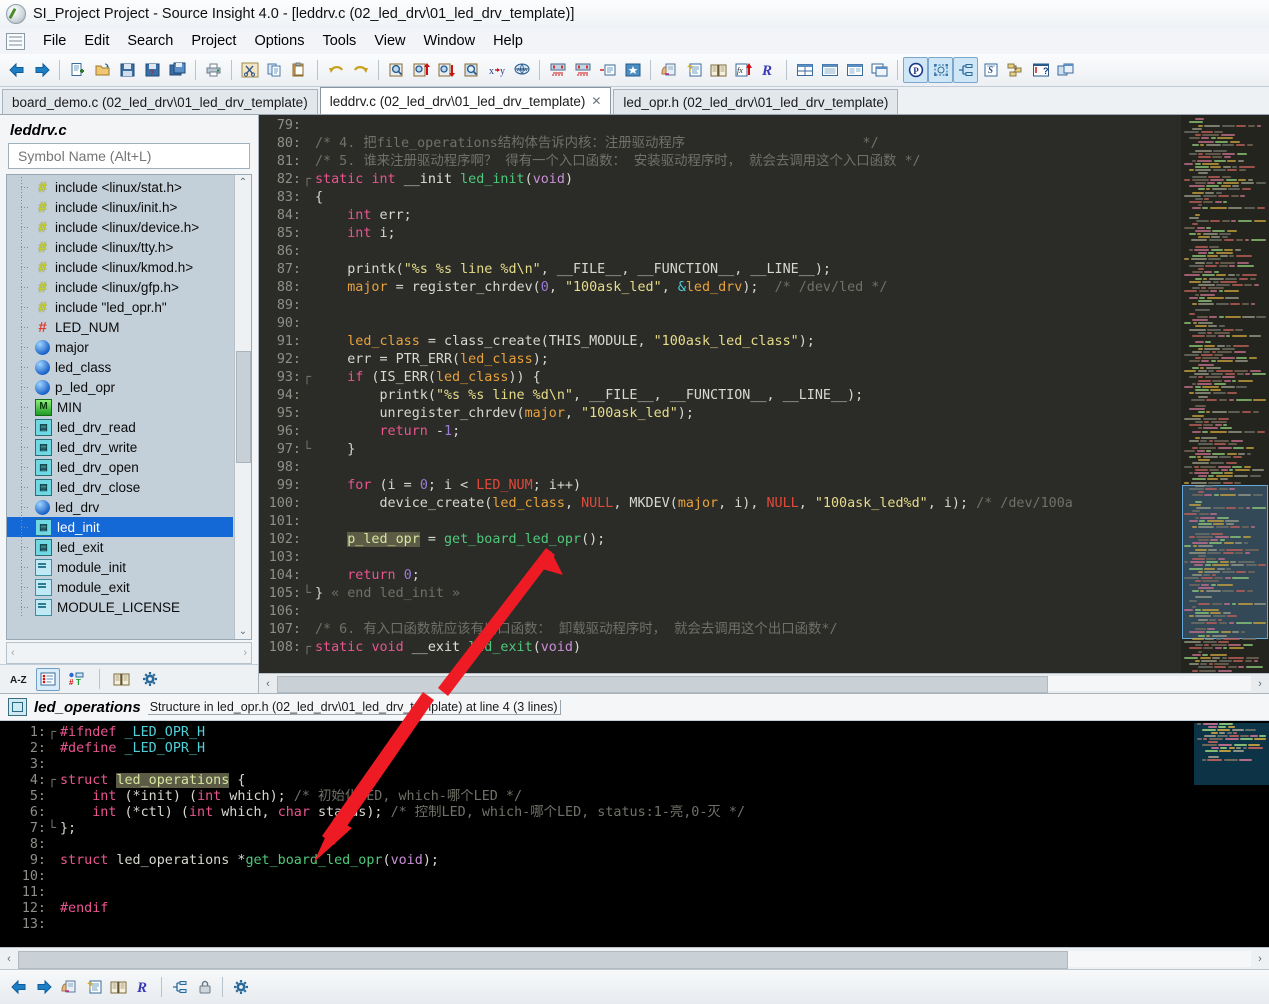  Describe the element at coordinates (204, 987) in the screenshot. I see `lock-button` at that location.